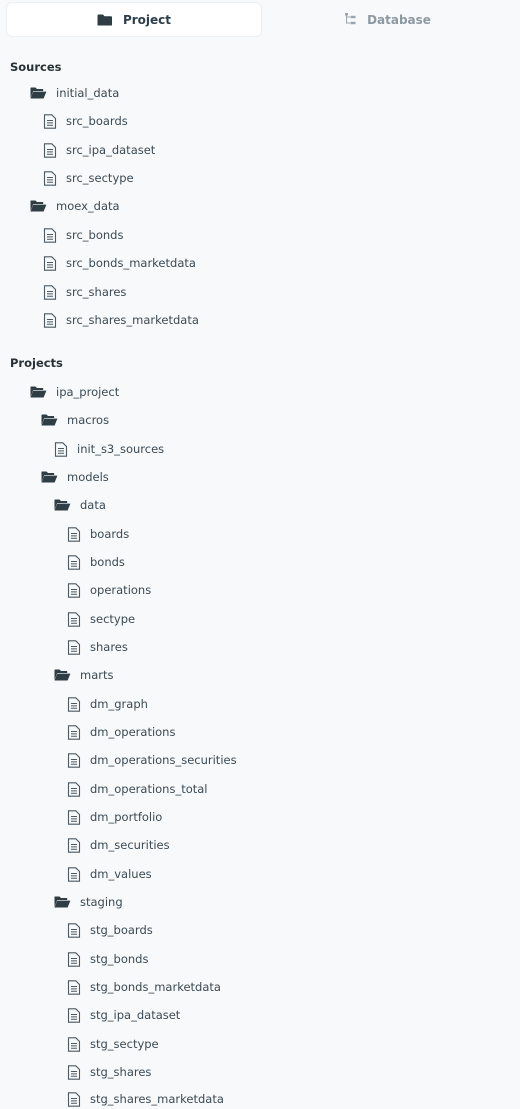 The height and width of the screenshot is (1109, 520). Describe the element at coordinates (113, 1044) in the screenshot. I see `file-item: stg_sectype` at that location.